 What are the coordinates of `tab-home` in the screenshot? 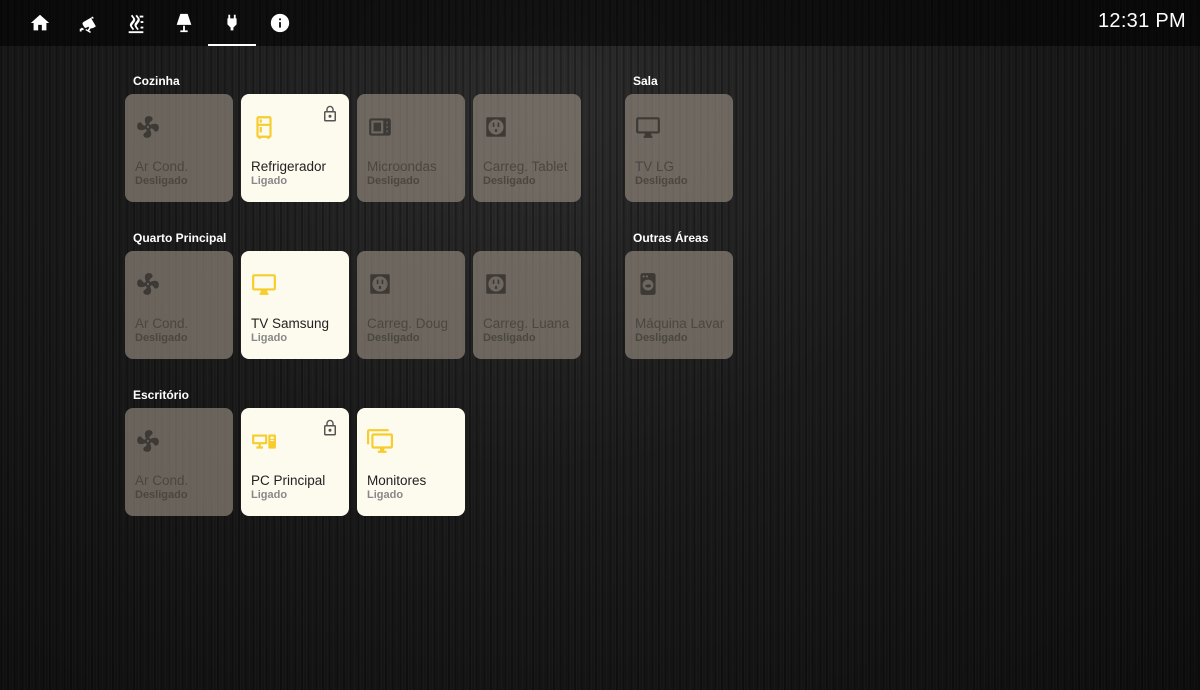 It's located at (40, 23).